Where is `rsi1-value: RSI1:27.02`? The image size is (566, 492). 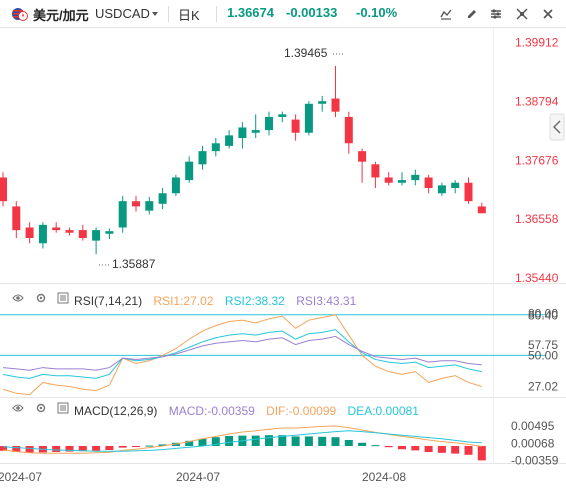
rsi1-value: RSI1:27.02 is located at coordinates (183, 300).